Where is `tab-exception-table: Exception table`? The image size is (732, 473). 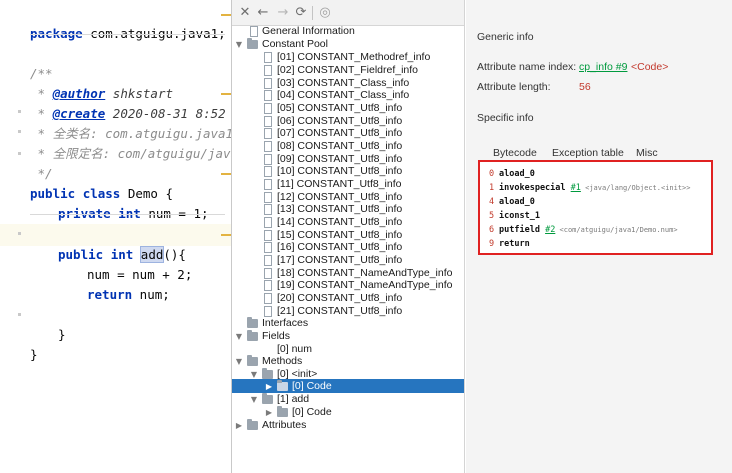 tab-exception-table: Exception table is located at coordinates (588, 153).